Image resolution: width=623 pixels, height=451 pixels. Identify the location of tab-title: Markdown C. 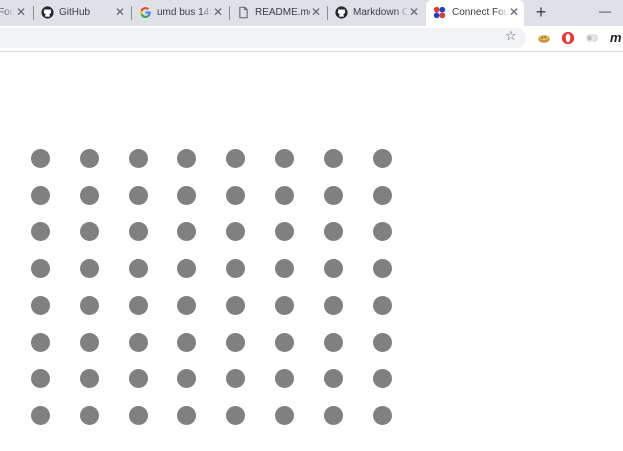
(380, 12).